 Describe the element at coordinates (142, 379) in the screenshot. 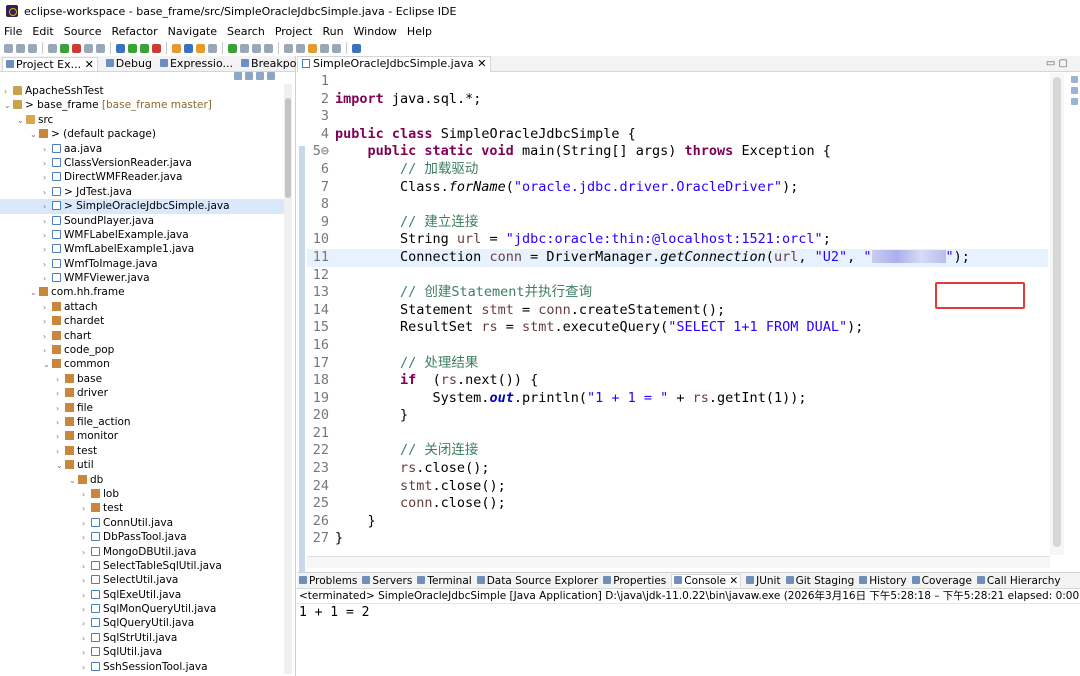

I see `tree-folder-item: › base` at that location.